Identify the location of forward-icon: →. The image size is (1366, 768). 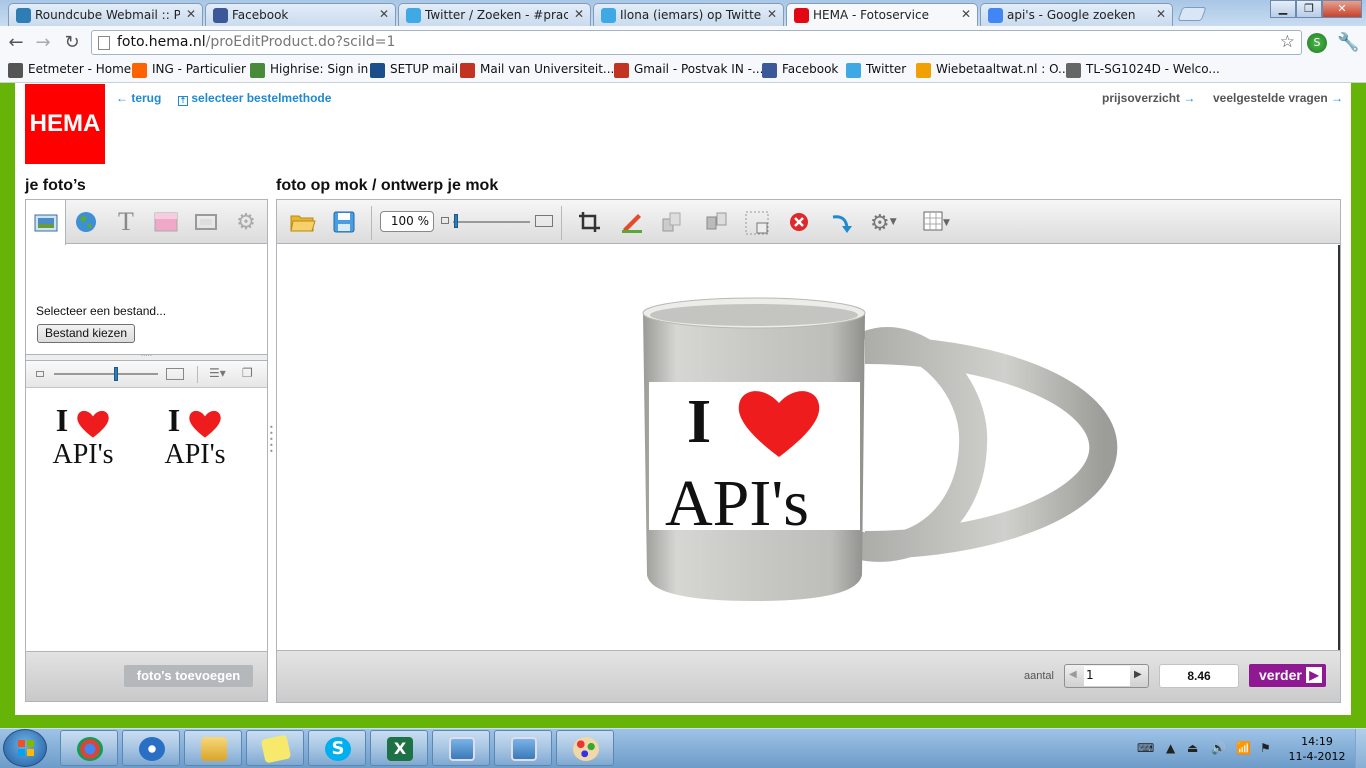
(43, 43).